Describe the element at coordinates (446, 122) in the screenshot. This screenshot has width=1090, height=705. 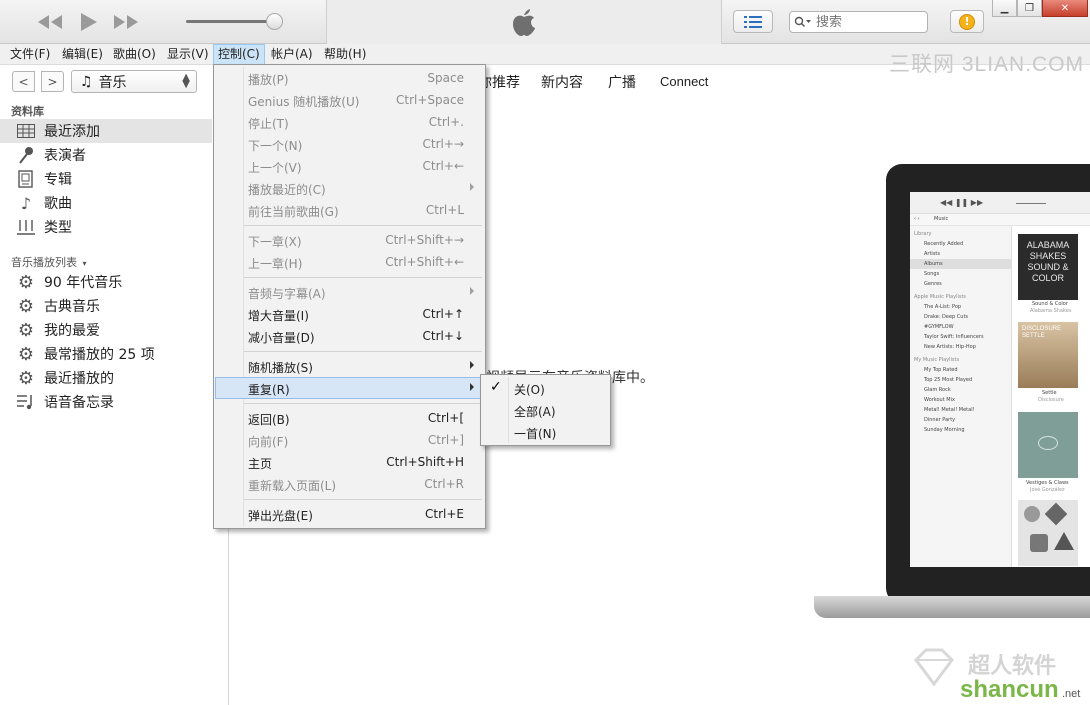
I see `menu-item-shortcut: Ctrl+.` at that location.